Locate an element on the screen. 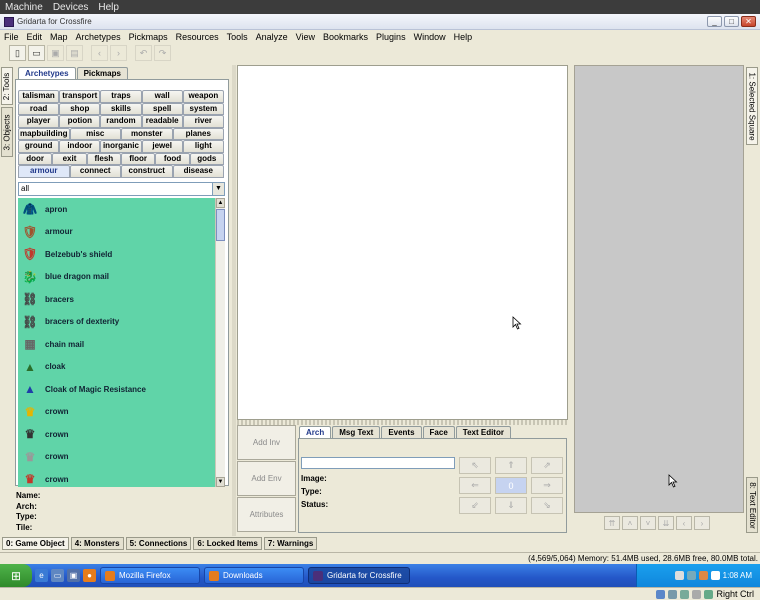  category-tab-potion: potion is located at coordinates (80, 121).